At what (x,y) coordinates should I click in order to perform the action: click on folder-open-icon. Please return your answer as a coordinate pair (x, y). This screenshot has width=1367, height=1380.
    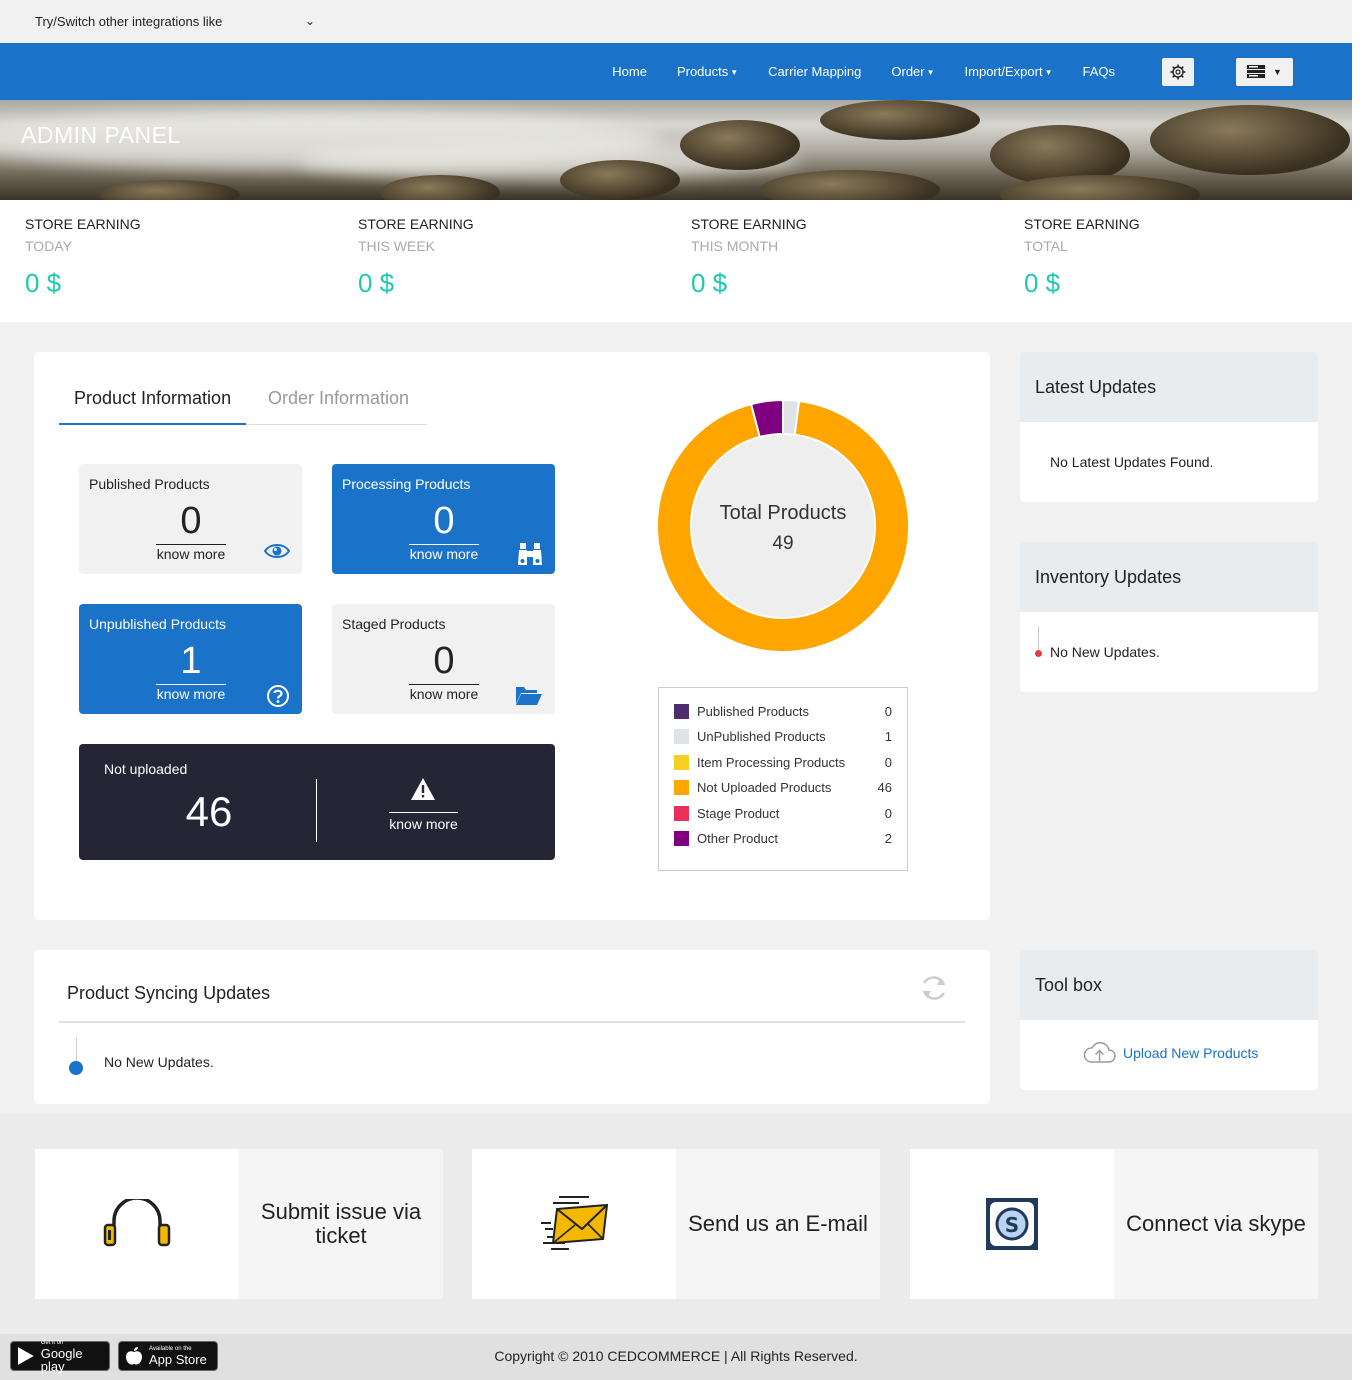
    Looking at the image, I should click on (529, 695).